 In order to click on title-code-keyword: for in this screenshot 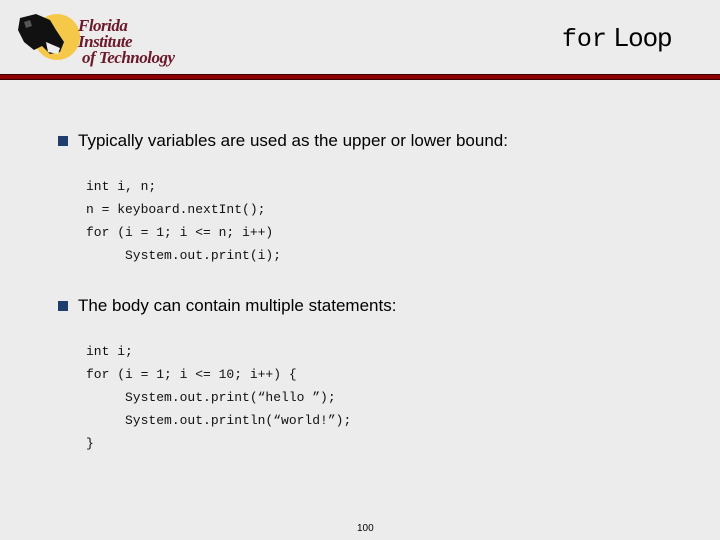, I will do `click(584, 39)`.